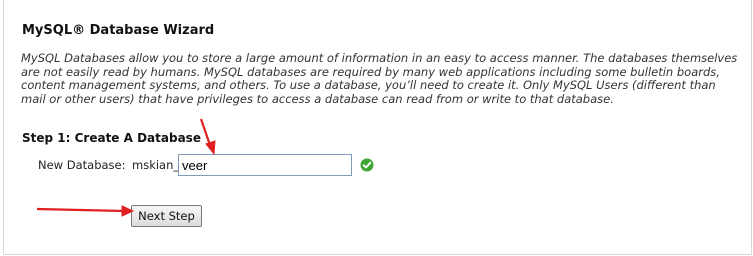  Describe the element at coordinates (367, 165) in the screenshot. I see `check-circle-icon` at that location.